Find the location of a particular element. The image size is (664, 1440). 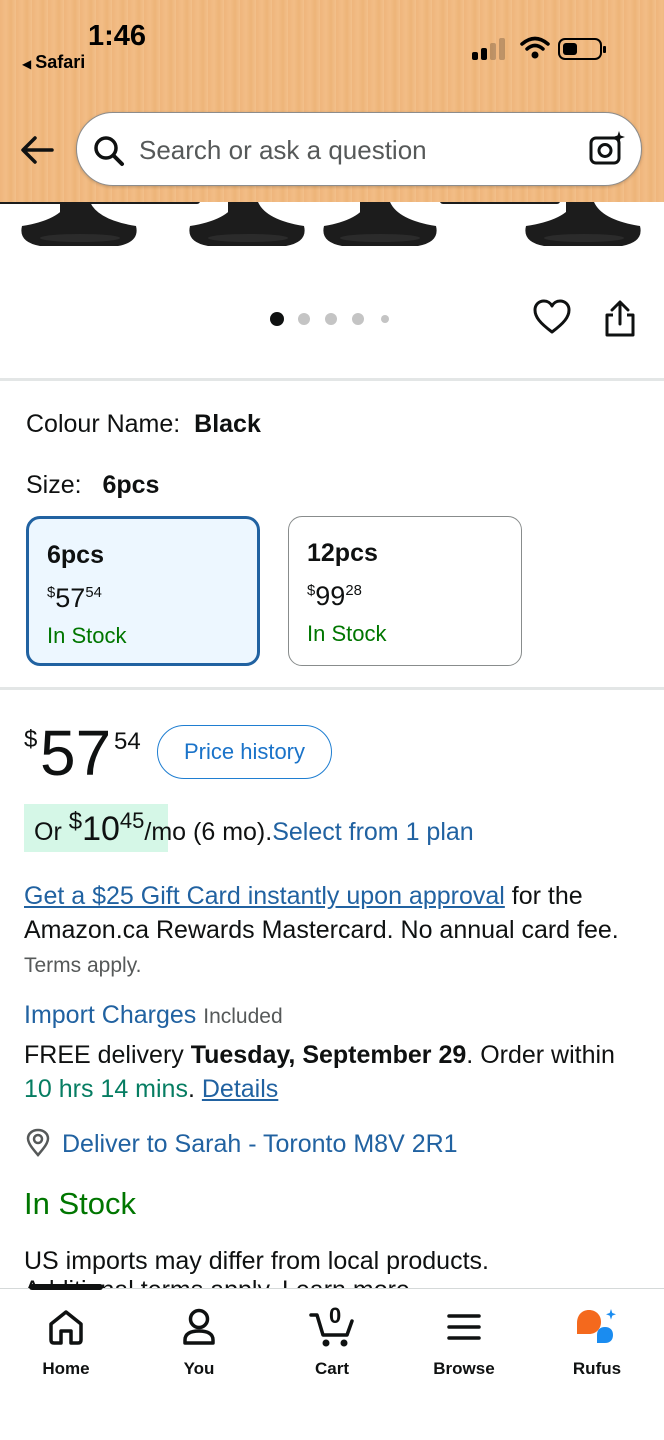

colour-label: Colour Name: is located at coordinates (103, 424).